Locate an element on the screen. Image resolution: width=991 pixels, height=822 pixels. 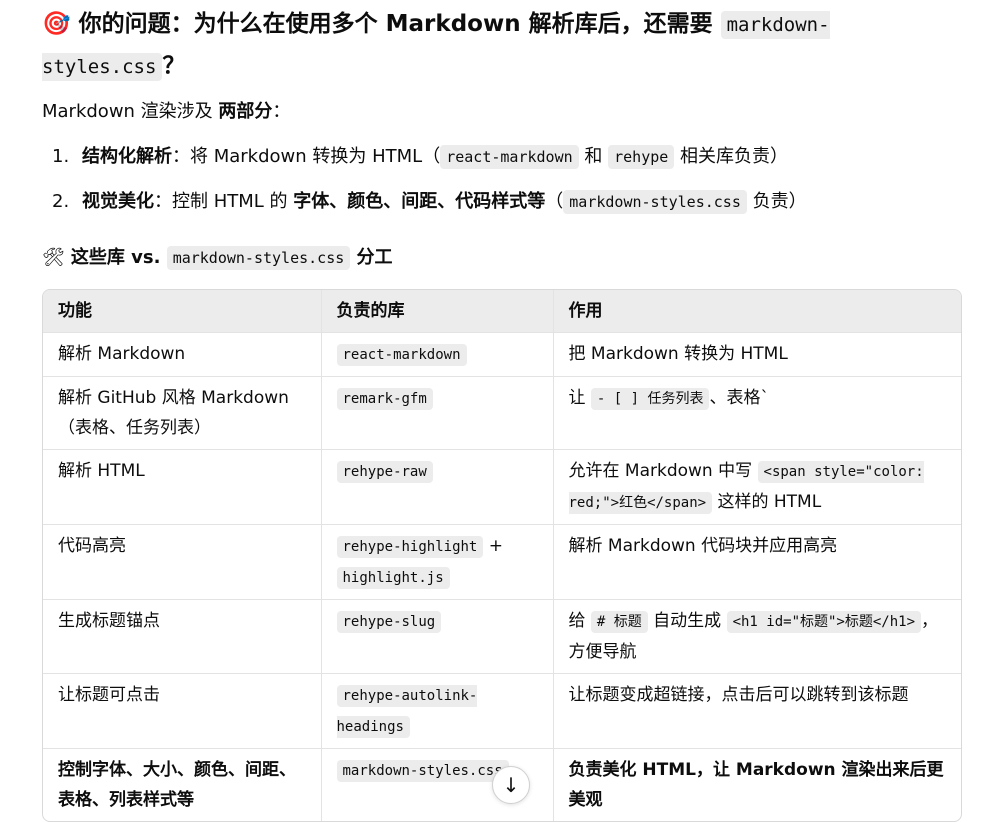
sub-heading: 🛠 这些库 vs. markdown-styles.css 分工 is located at coordinates (217, 258).